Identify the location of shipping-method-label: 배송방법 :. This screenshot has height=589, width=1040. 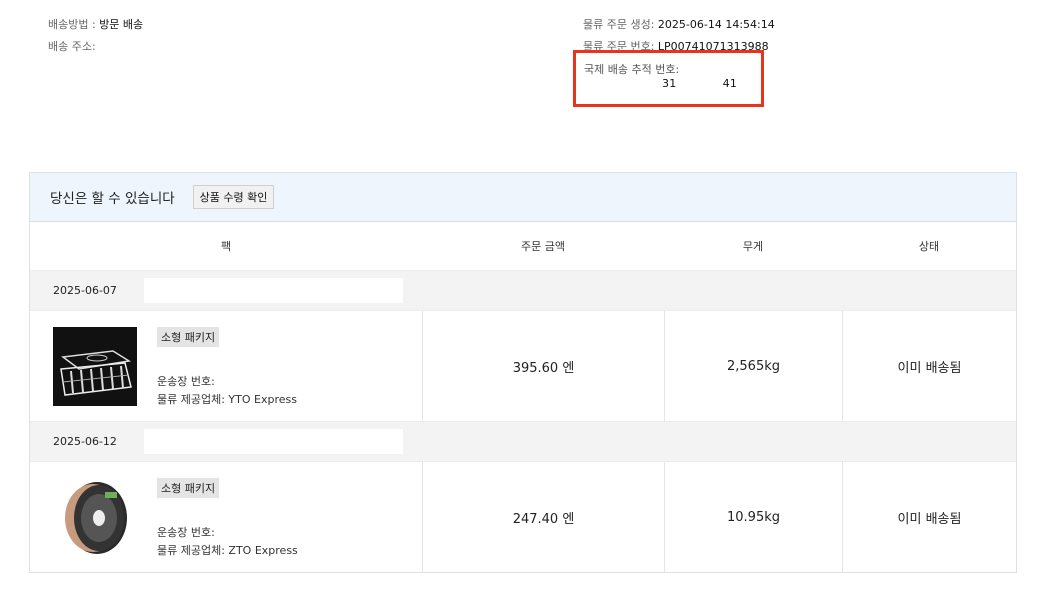
(72, 24).